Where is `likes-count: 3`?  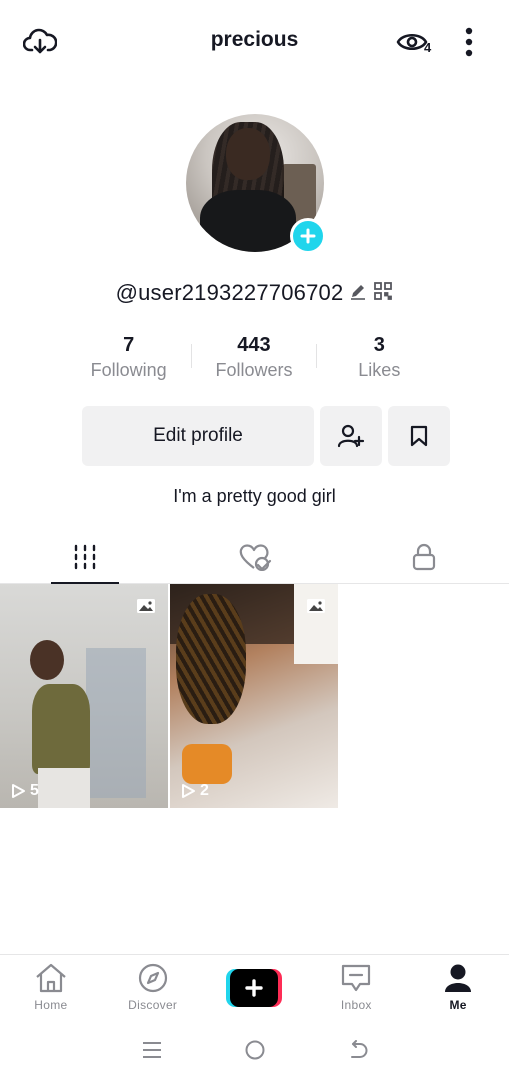
likes-count: 3 is located at coordinates (379, 345).